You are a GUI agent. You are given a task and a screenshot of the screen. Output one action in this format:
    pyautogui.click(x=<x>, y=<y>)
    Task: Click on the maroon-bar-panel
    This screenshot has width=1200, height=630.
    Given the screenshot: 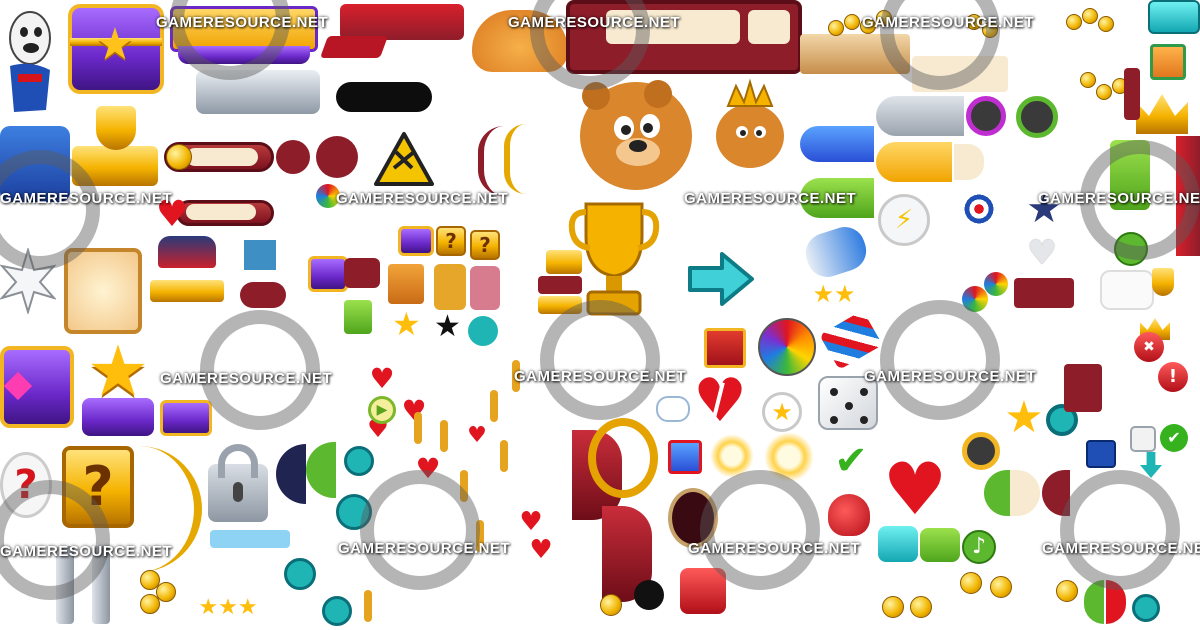 What is the action you would take?
    pyautogui.click(x=560, y=285)
    